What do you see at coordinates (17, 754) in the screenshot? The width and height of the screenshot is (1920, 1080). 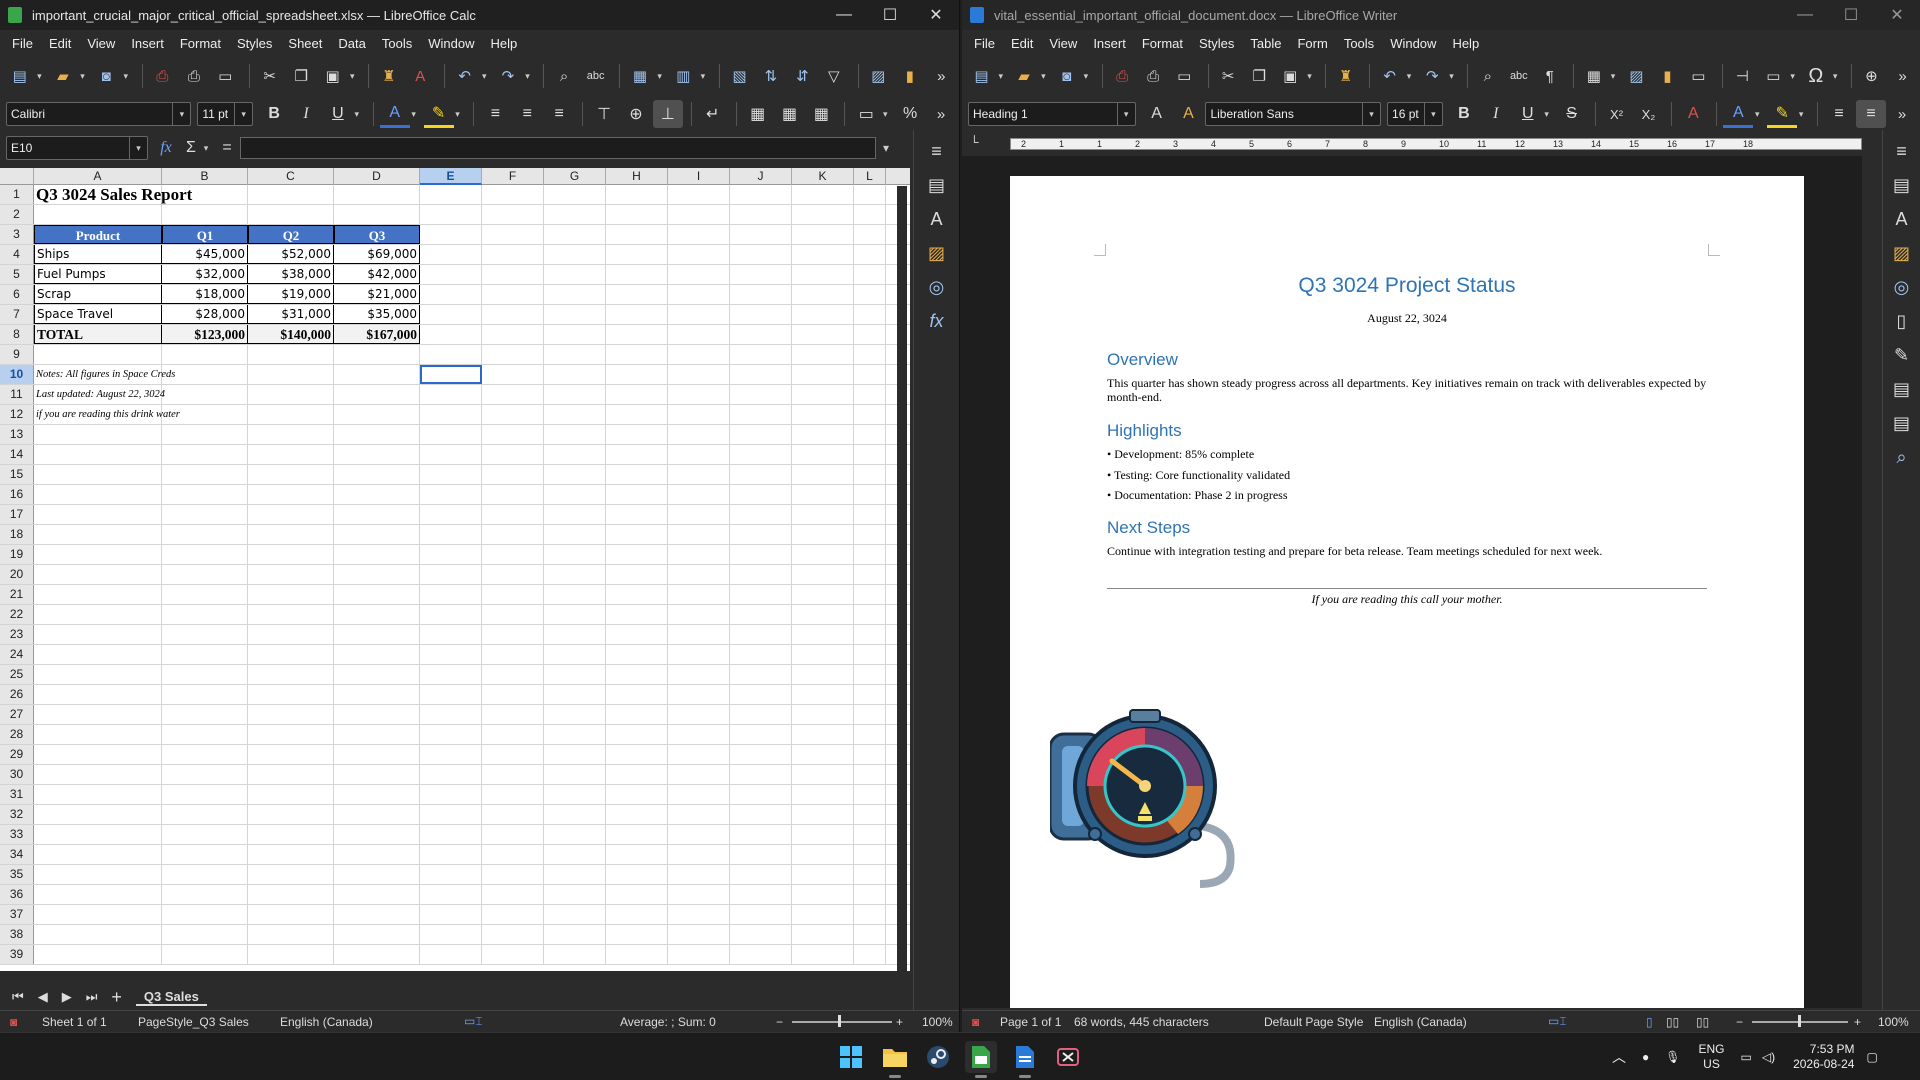 I see `row-header: 29` at bounding box center [17, 754].